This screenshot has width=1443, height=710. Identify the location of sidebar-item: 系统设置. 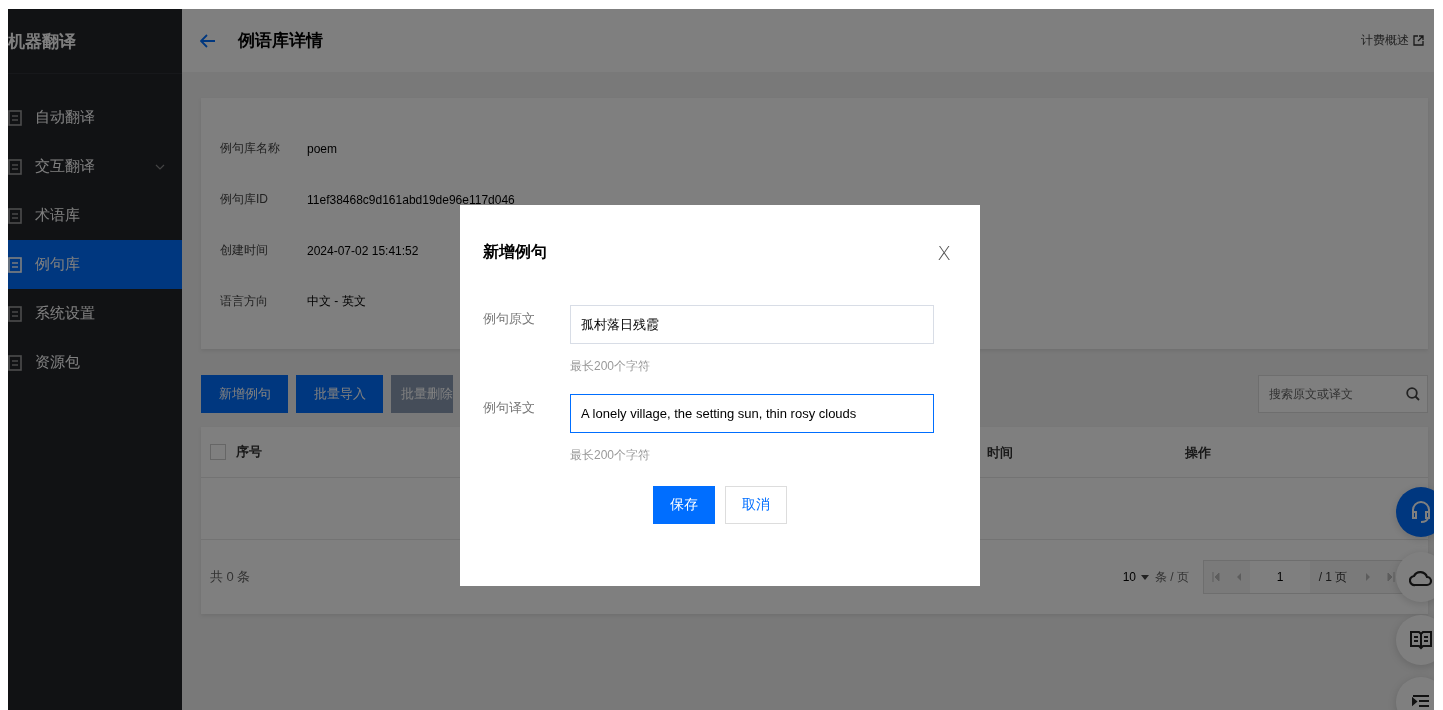
(95, 313).